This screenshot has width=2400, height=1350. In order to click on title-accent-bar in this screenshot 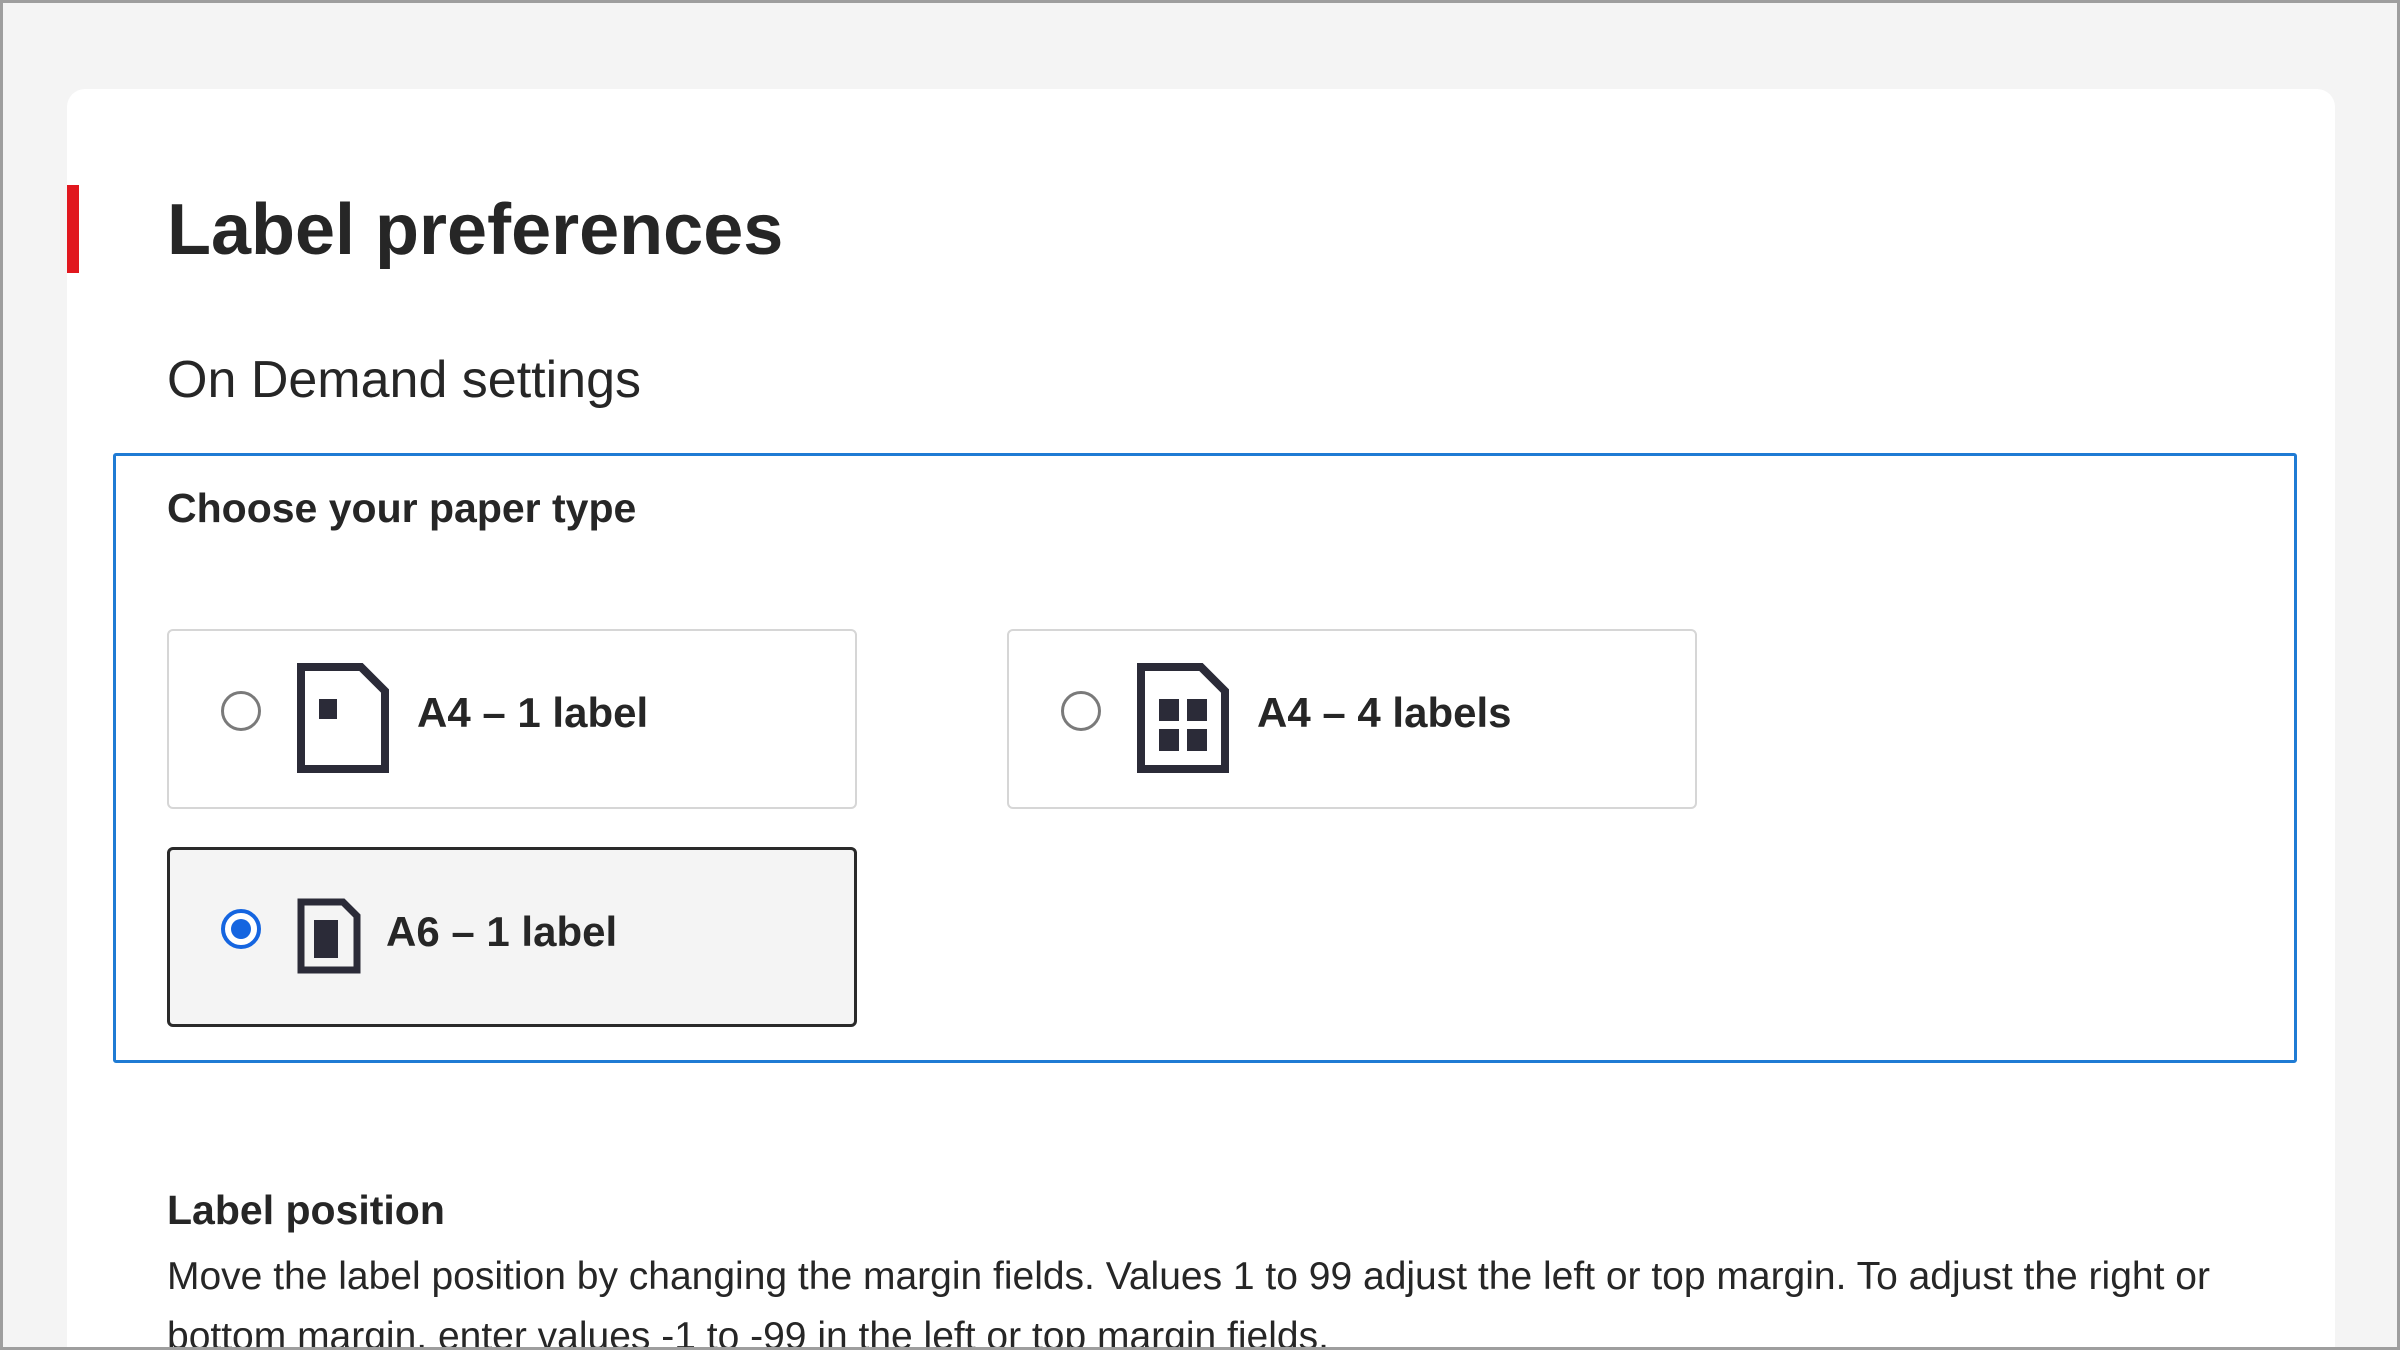, I will do `click(73, 229)`.